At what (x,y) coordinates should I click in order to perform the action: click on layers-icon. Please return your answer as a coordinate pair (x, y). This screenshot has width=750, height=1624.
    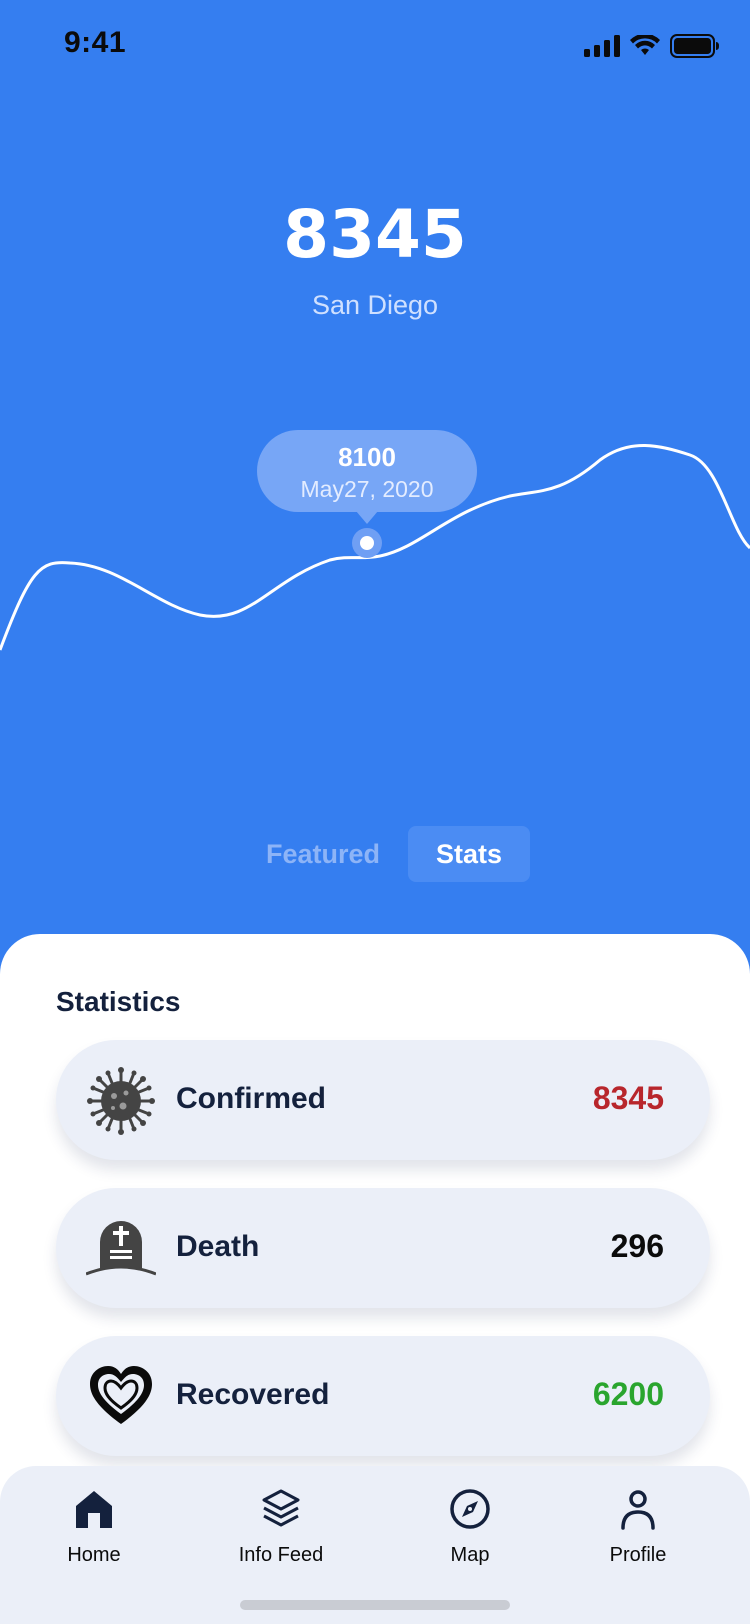
    Looking at the image, I should click on (281, 1508).